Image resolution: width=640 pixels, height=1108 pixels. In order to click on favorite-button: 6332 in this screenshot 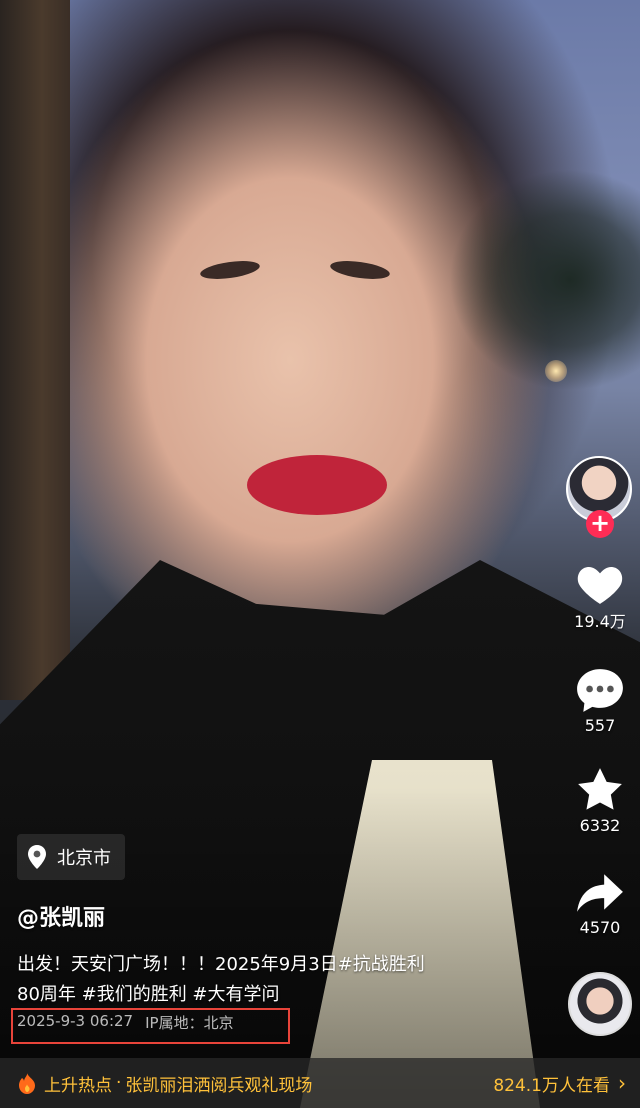, I will do `click(600, 800)`.